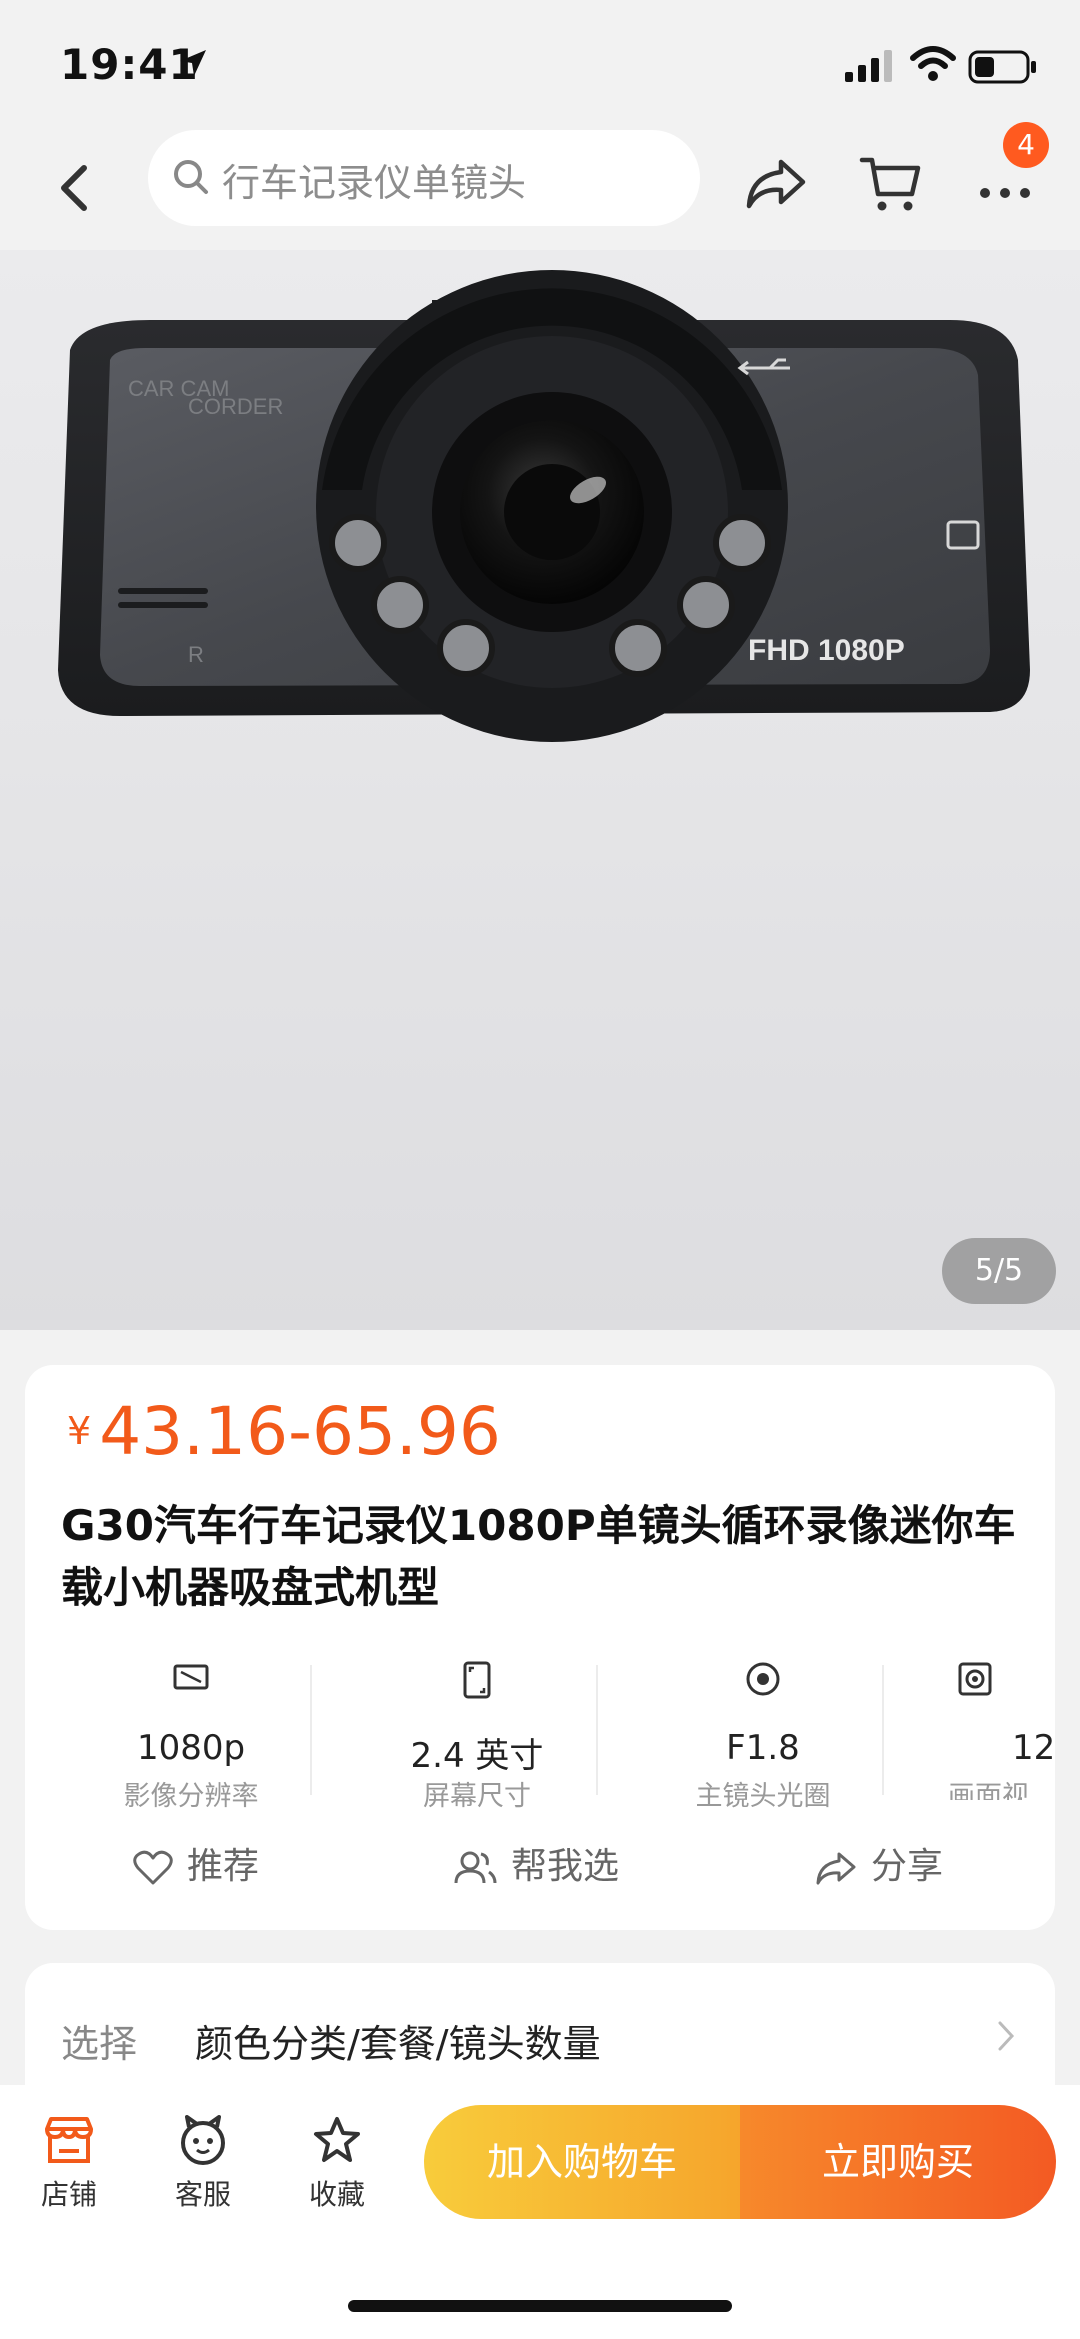 This screenshot has height=2339, width=1080. I want to click on store-label: 店铺, so click(68, 2194).